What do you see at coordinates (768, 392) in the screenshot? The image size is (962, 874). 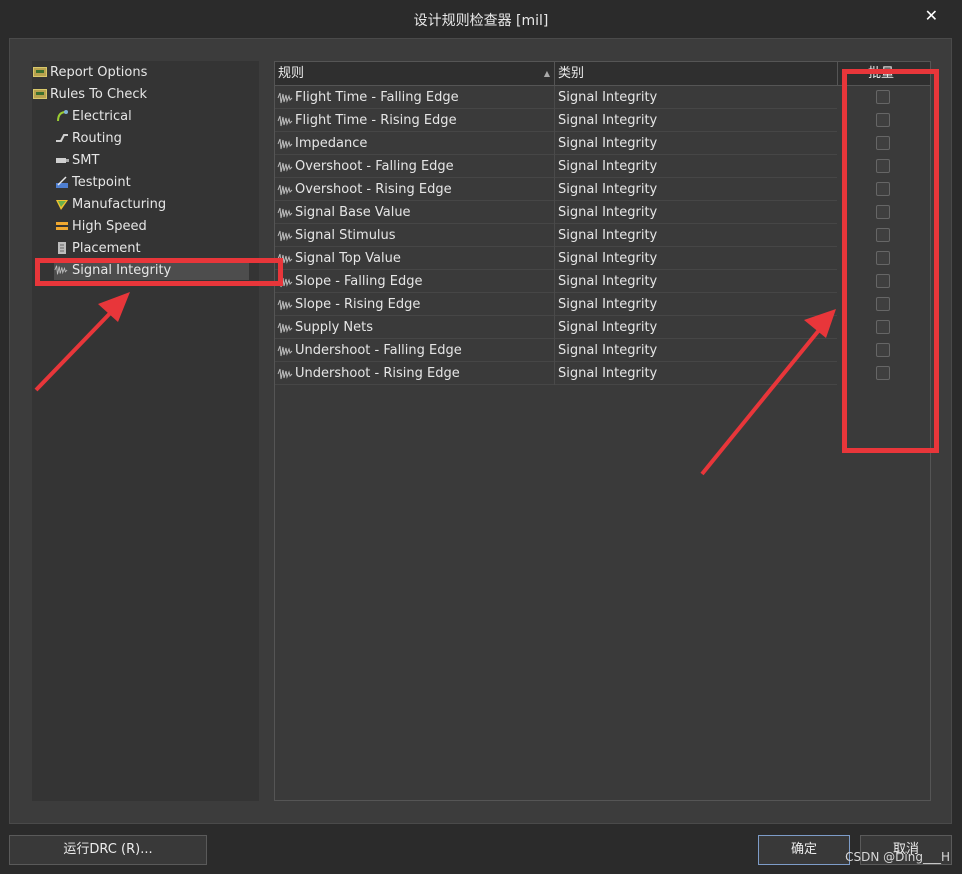 I see `arrow-right` at bounding box center [768, 392].